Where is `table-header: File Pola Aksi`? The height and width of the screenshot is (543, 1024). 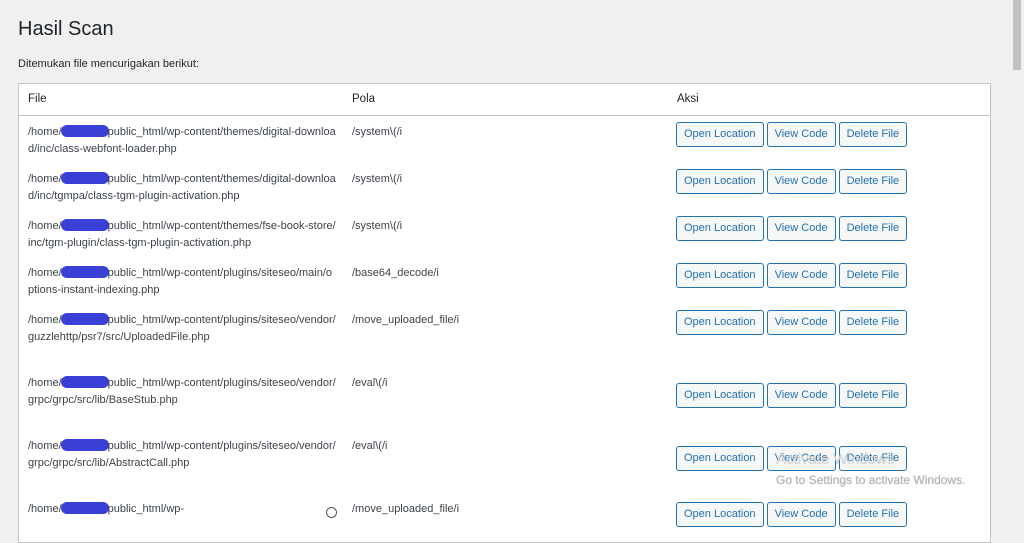 table-header: File Pola Aksi is located at coordinates (504, 100).